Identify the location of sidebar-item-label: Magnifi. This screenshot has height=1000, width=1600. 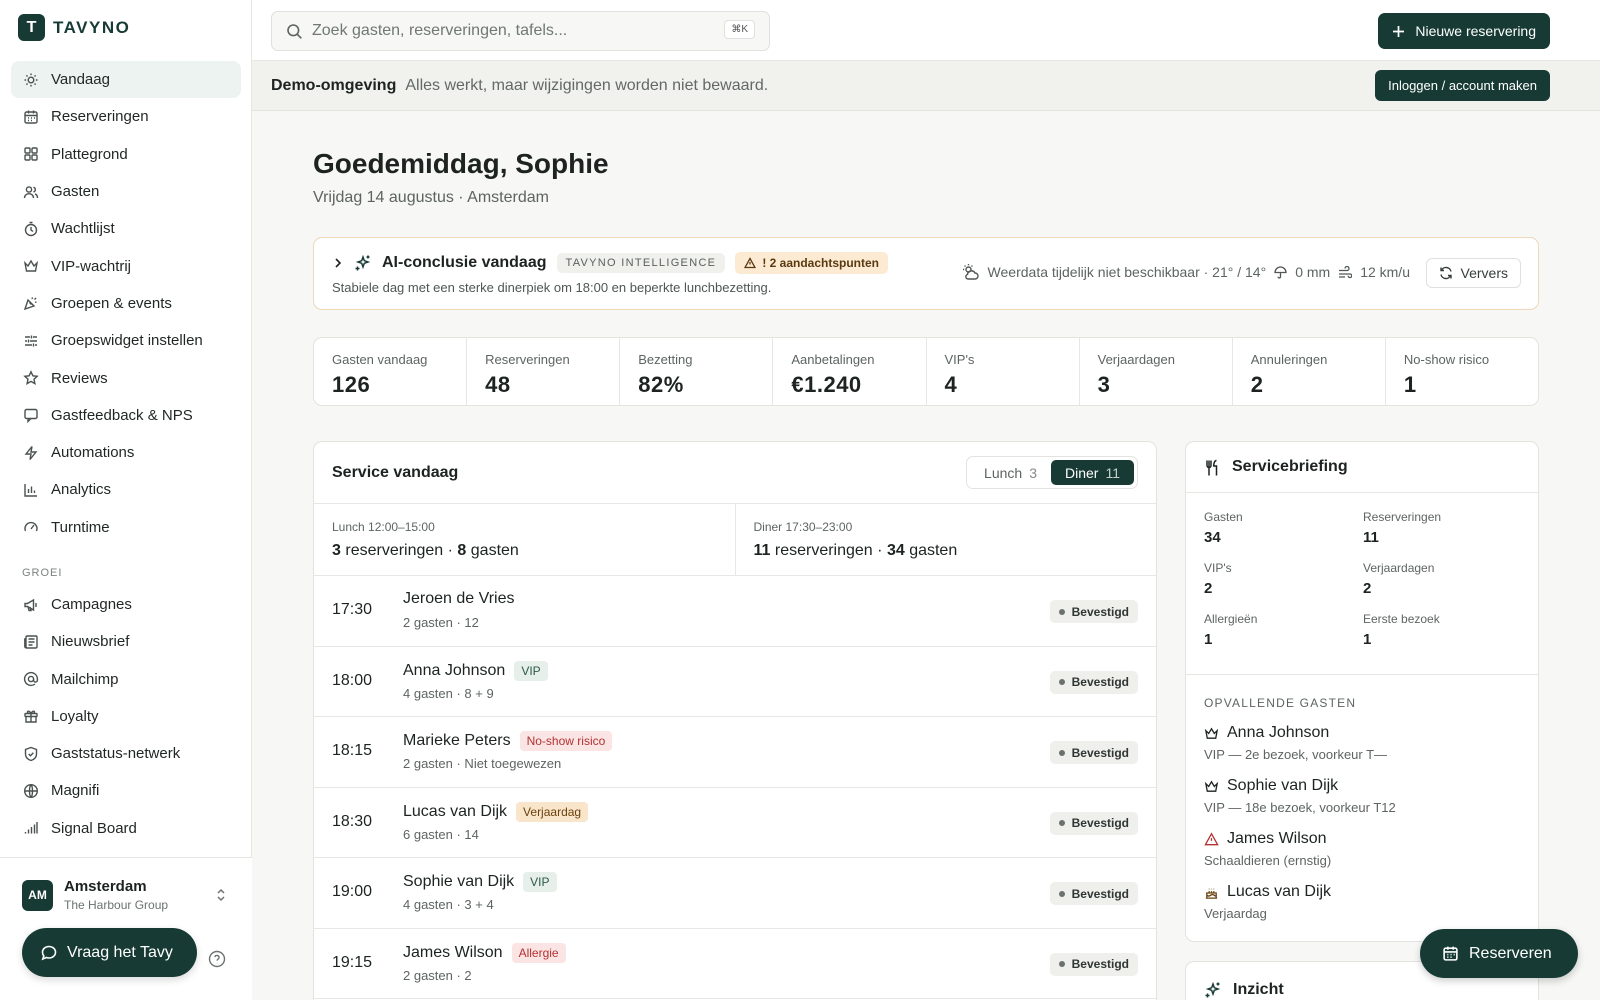
(75, 791).